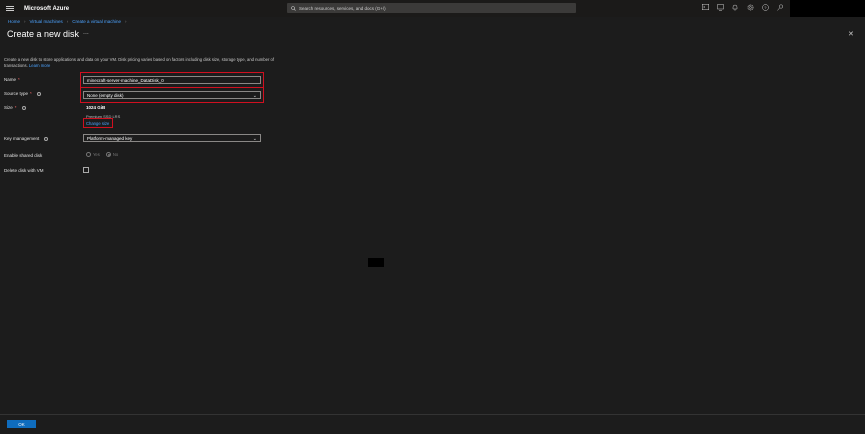 This screenshot has width=865, height=434. I want to click on shared-disk-yes-radio: Yes, so click(93, 154).